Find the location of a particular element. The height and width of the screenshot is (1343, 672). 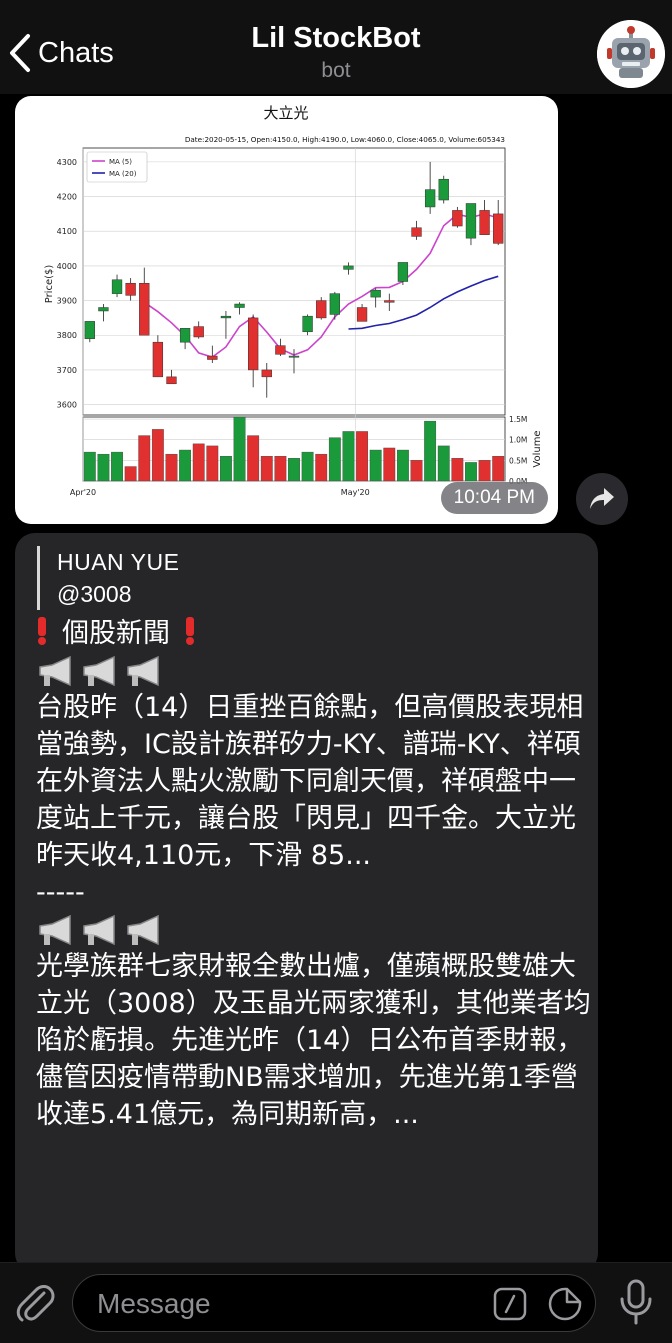

chat-title: Lil StockBot is located at coordinates (336, 38).